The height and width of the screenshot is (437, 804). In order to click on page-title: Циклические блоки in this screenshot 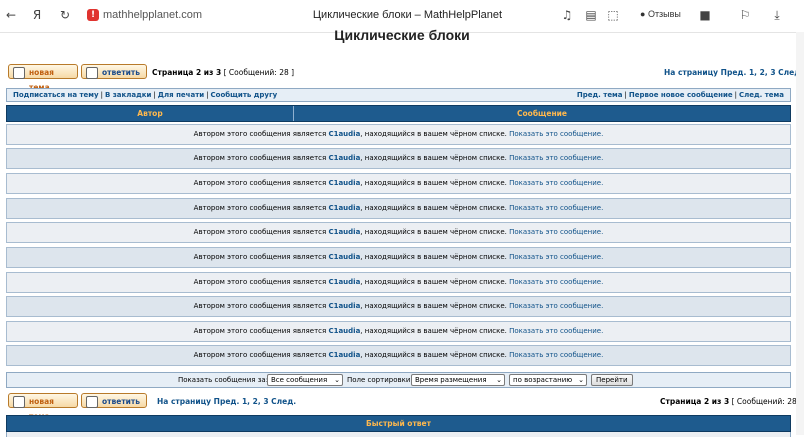, I will do `click(402, 35)`.